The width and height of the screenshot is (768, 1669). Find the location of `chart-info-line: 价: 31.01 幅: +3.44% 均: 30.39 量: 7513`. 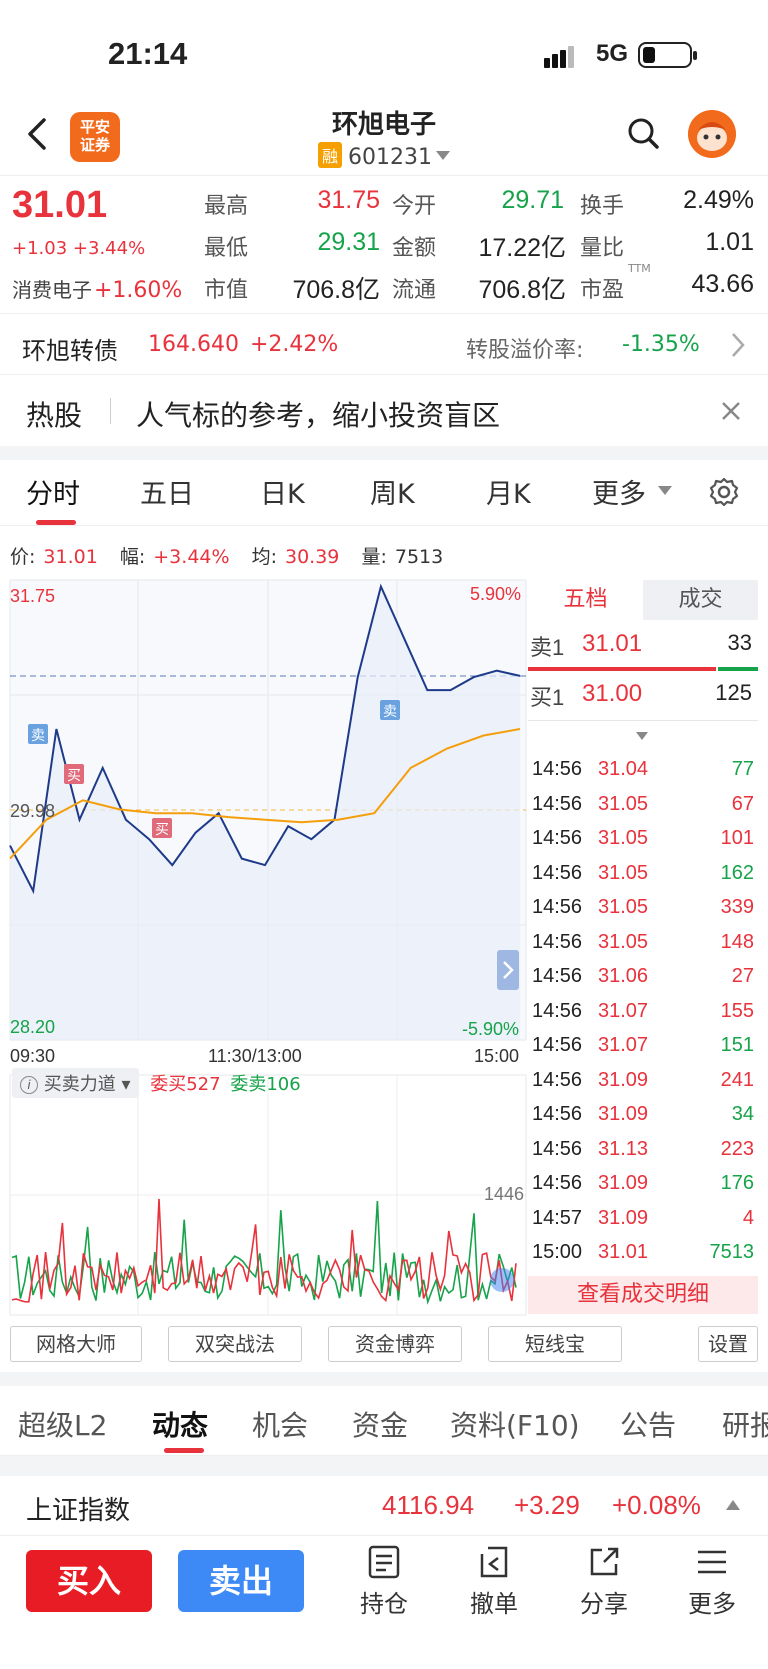

chart-info-line: 价: 31.01 幅: +3.44% 均: 30.39 量: 7513 is located at coordinates (234, 555).